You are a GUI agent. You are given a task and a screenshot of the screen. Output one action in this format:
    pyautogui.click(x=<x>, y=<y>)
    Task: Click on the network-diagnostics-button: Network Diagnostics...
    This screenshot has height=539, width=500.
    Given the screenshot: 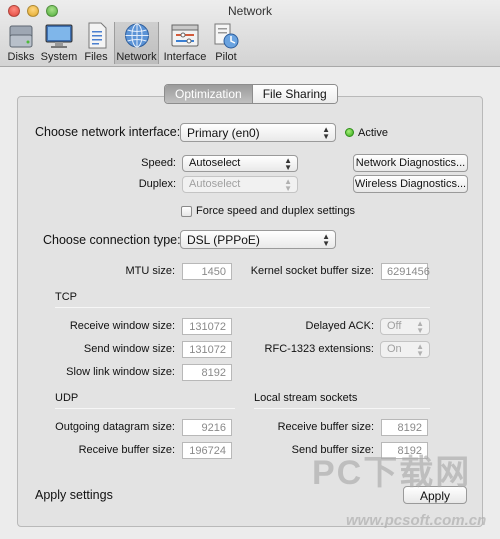 What is the action you would take?
    pyautogui.click(x=410, y=163)
    